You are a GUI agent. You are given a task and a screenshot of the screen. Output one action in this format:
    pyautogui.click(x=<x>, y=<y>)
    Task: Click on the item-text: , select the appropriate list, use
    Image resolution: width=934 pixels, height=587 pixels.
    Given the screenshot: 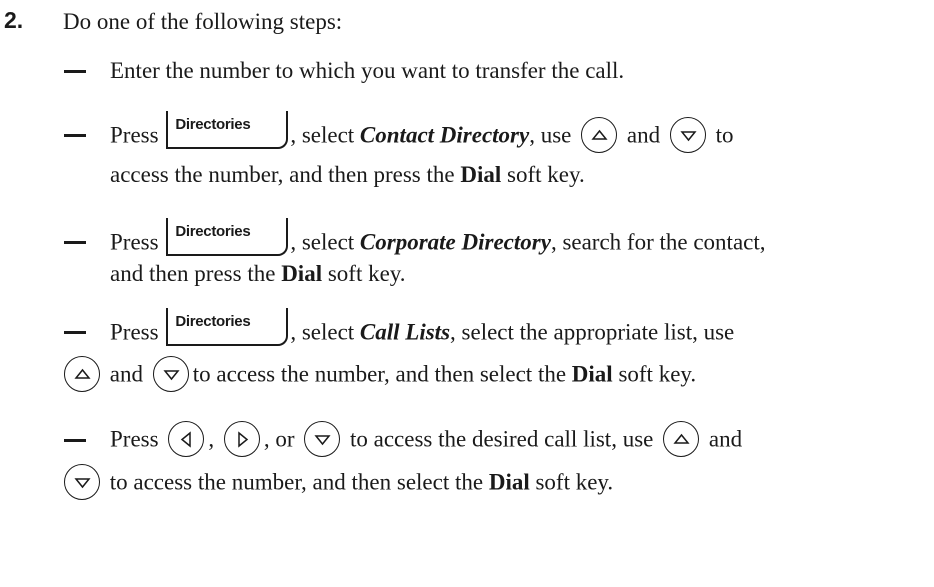 What is the action you would take?
    pyautogui.click(x=592, y=332)
    